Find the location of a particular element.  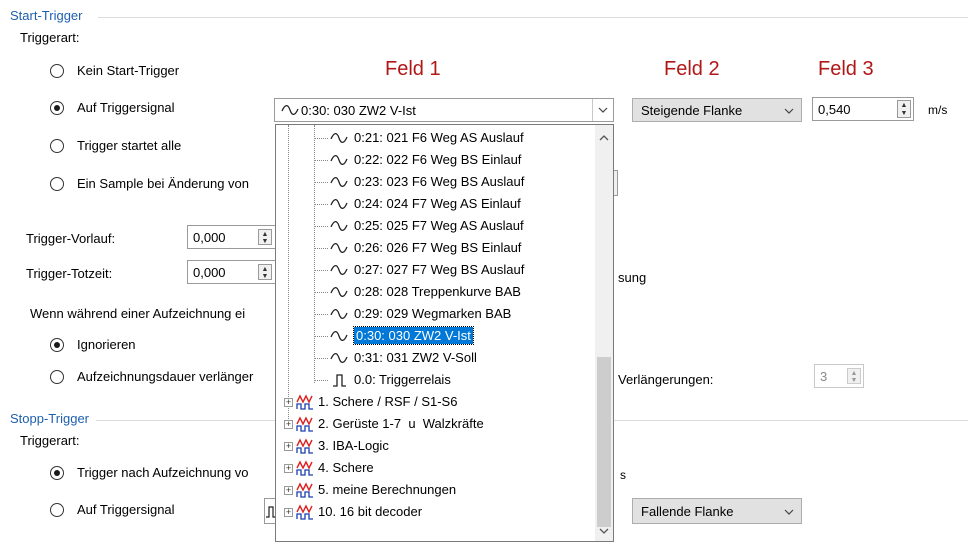

radio-label-kein-start-trigger: Kein Start-Trigger is located at coordinates (128, 70).